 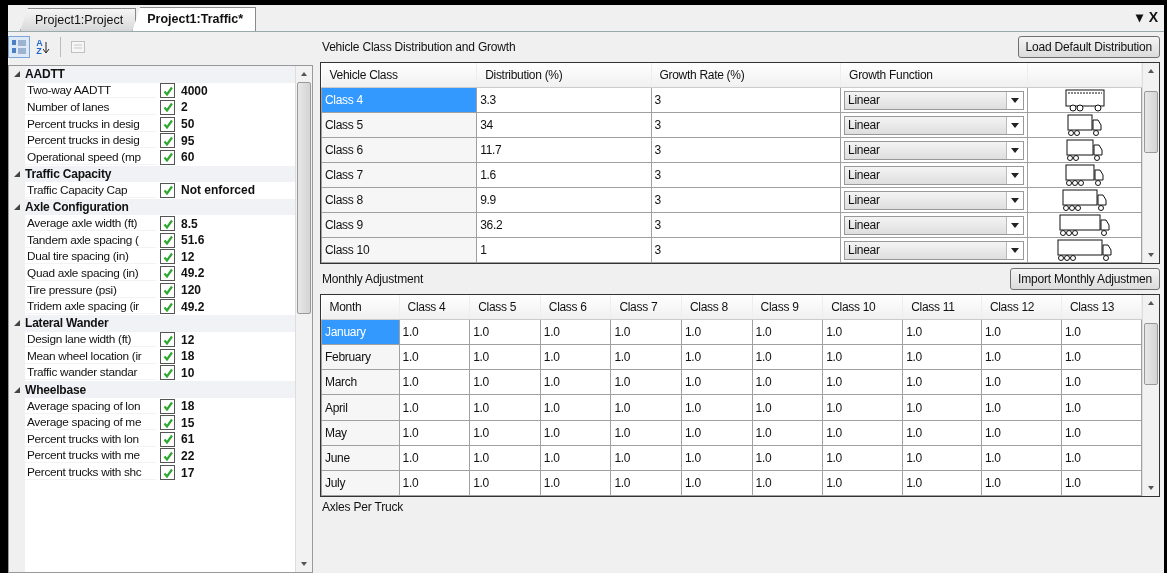 What do you see at coordinates (399, 175) in the screenshot?
I see `table-cell: Class 7` at bounding box center [399, 175].